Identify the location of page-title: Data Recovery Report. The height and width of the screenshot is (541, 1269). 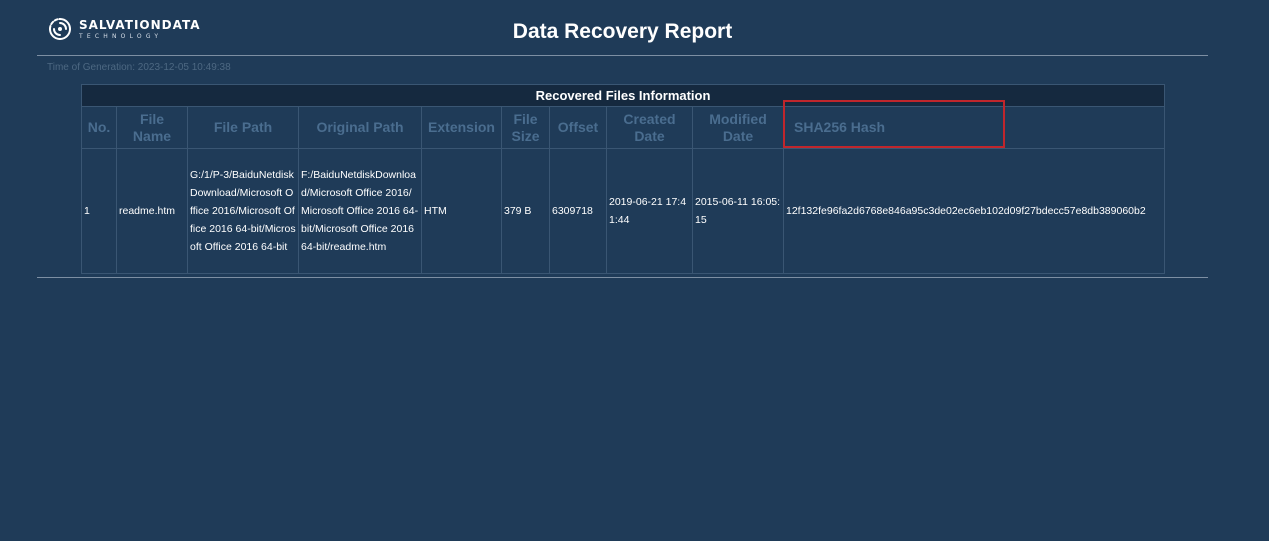
(622, 31).